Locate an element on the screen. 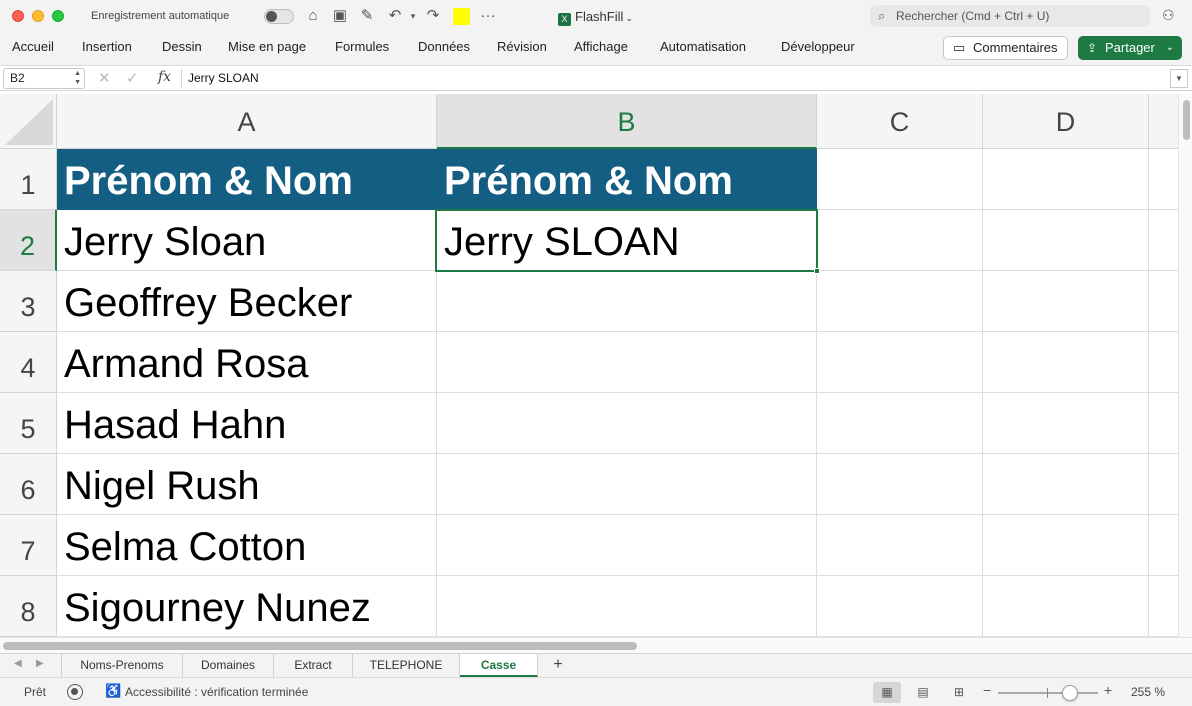  save-as-icon: ✎ is located at coordinates (367, 16).